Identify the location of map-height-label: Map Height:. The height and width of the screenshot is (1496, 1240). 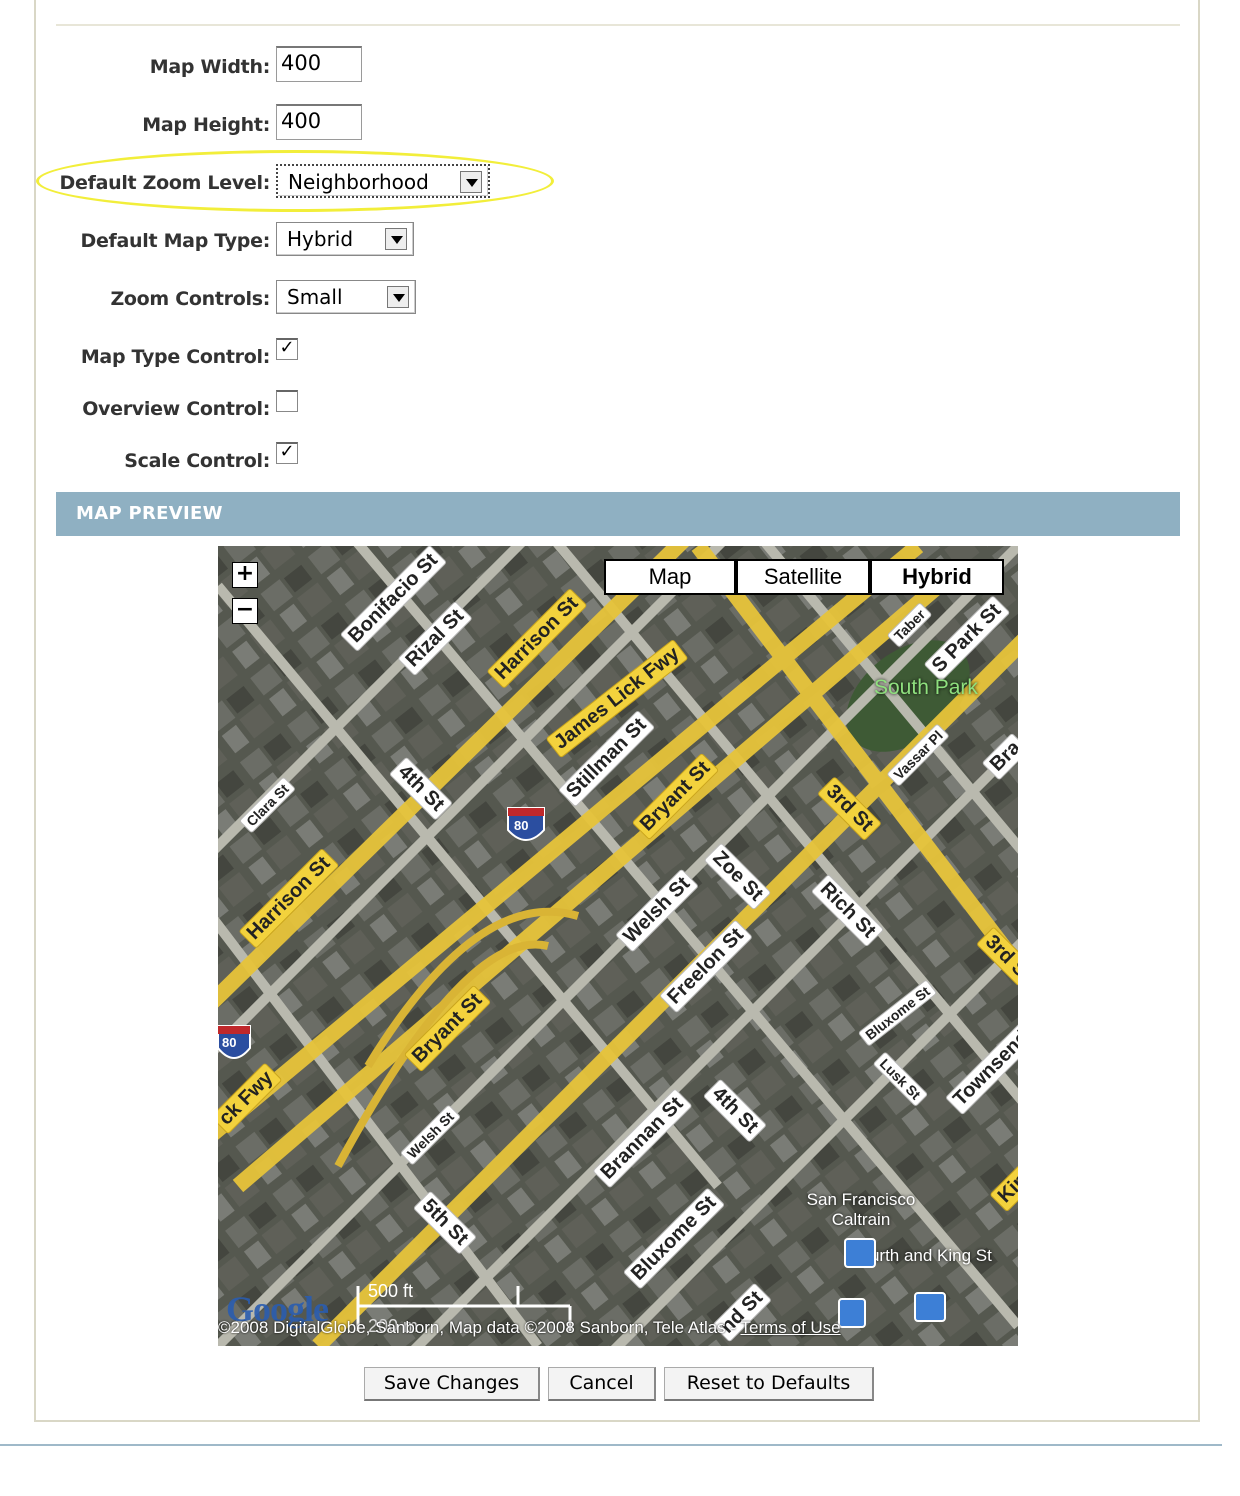
(206, 125).